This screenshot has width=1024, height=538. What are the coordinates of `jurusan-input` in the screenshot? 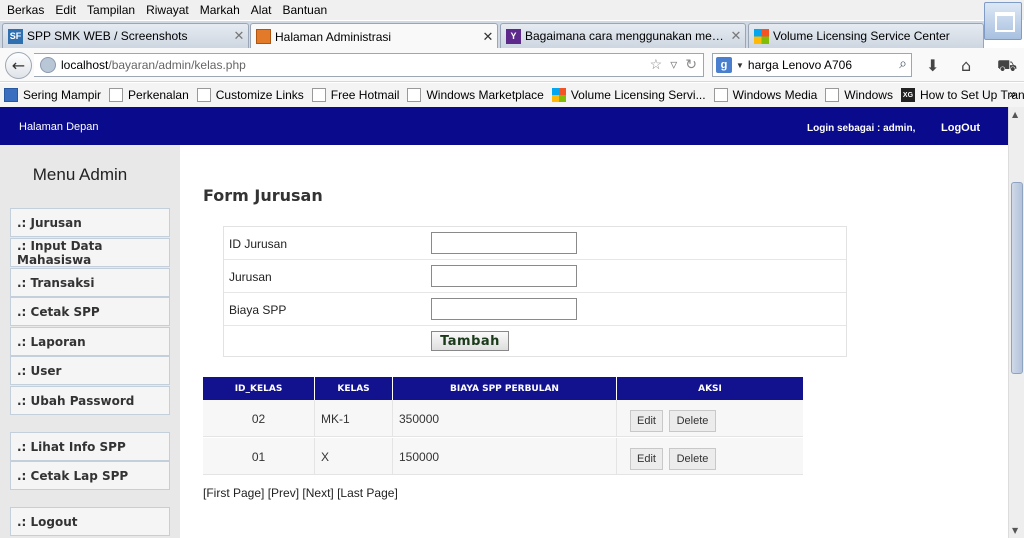 It's located at (504, 276).